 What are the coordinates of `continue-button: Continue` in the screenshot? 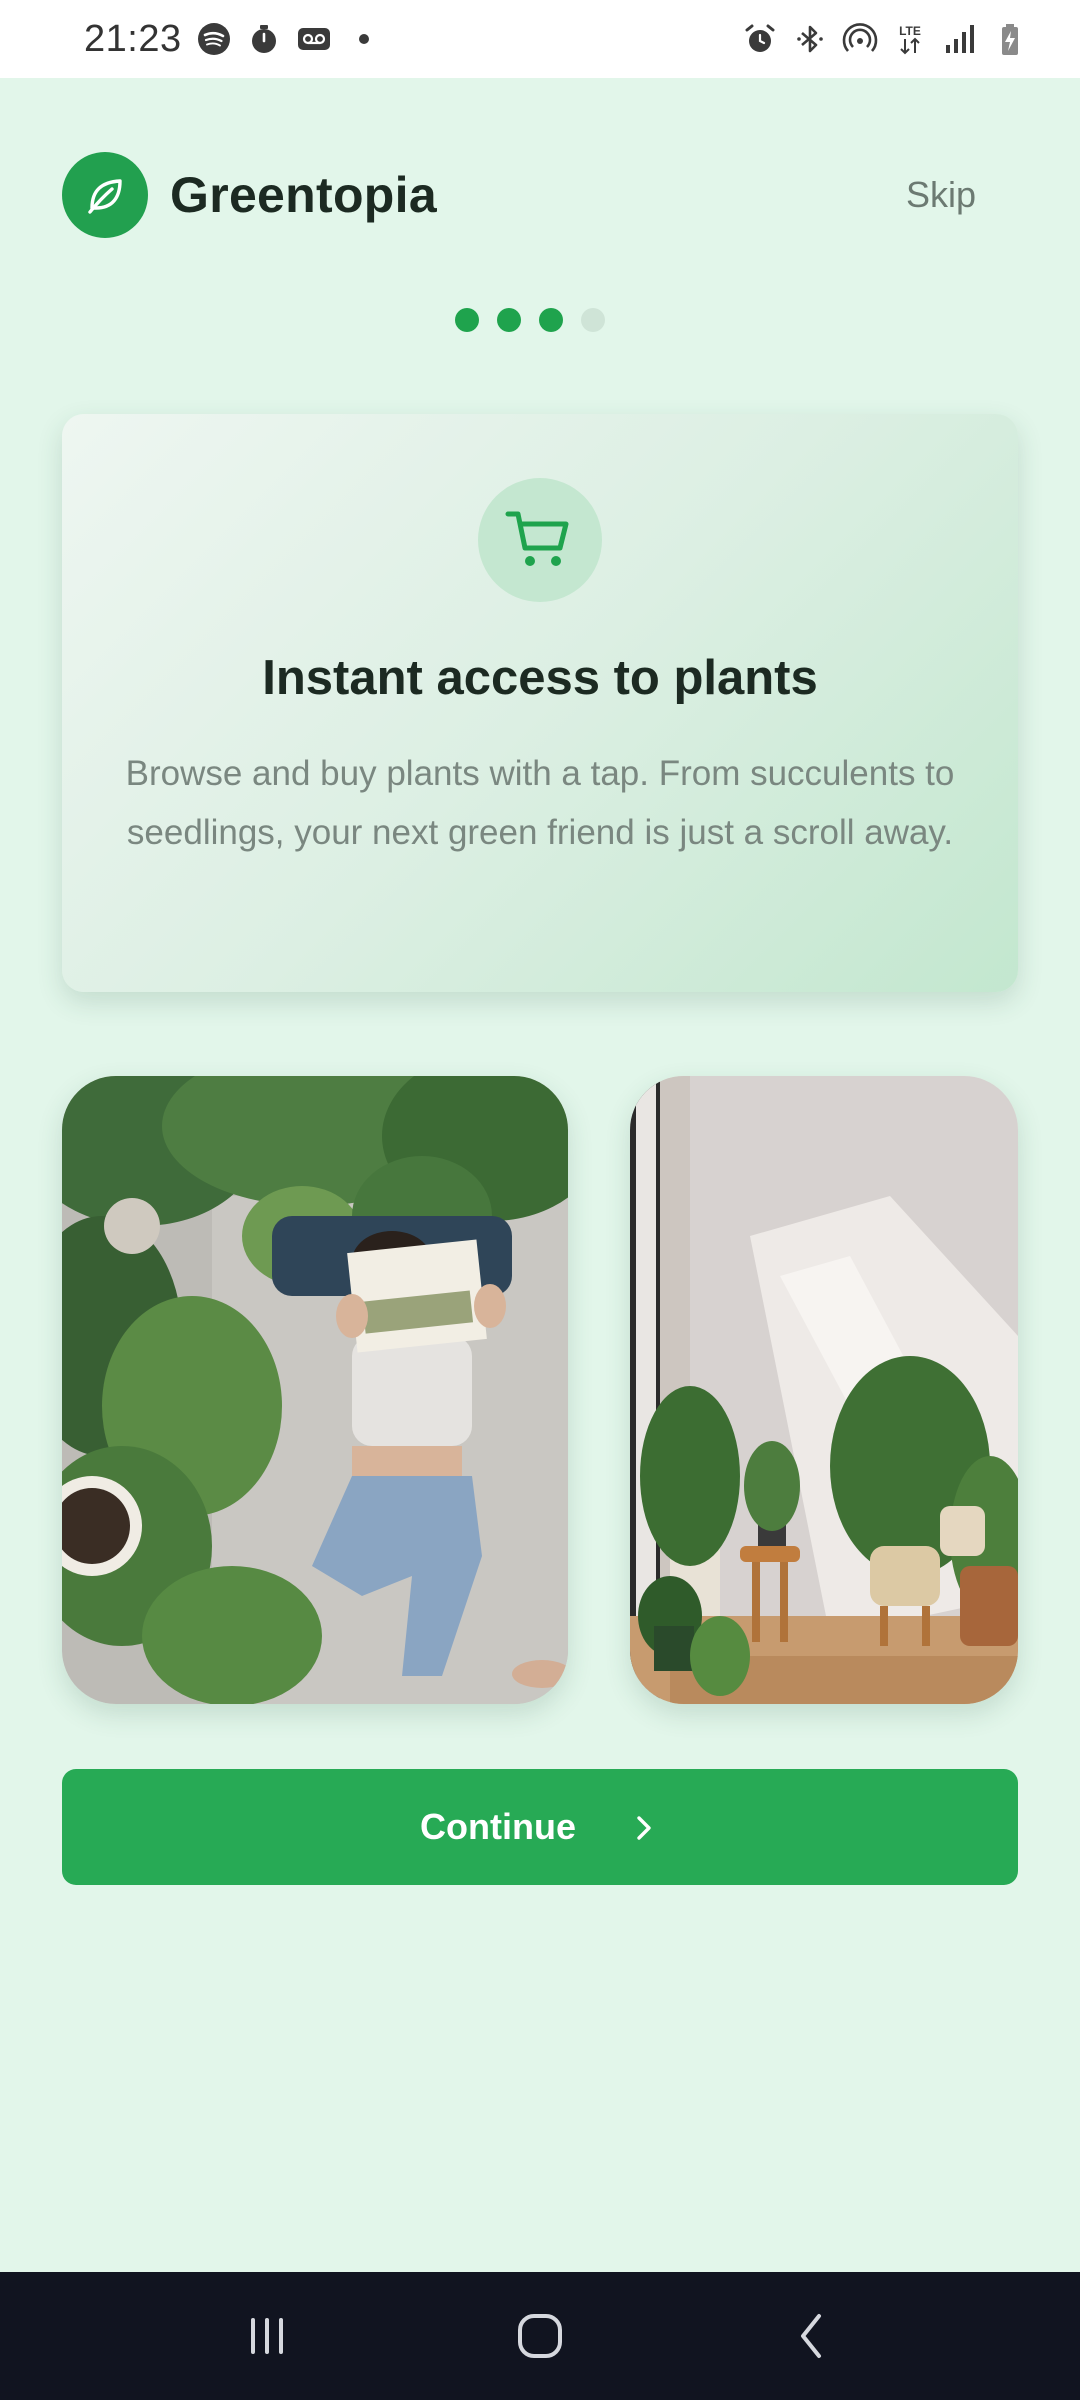 It's located at (540, 1827).